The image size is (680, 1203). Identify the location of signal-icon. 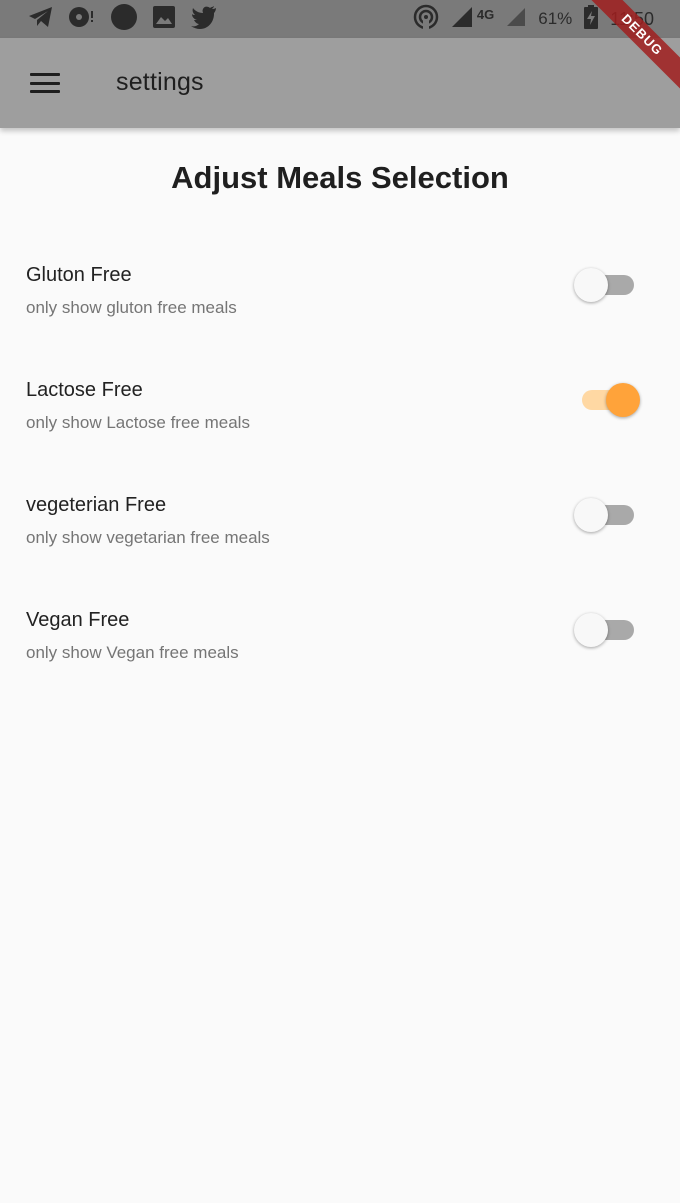
(462, 19).